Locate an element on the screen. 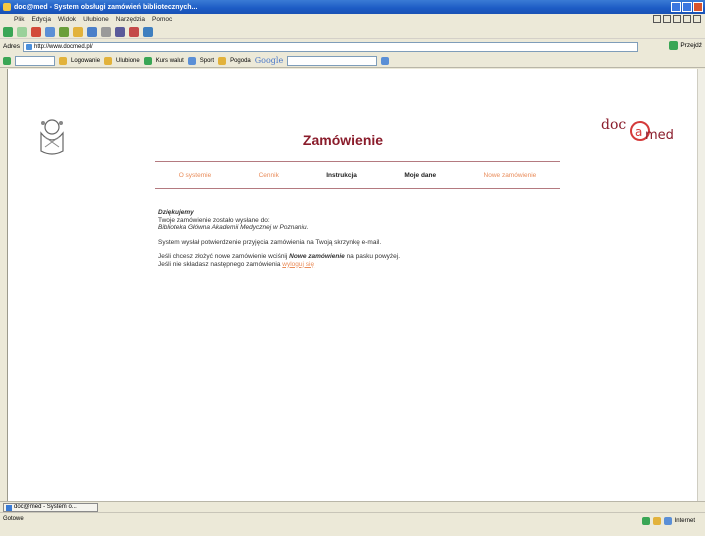  link-login: Logowanie is located at coordinates (85, 61).